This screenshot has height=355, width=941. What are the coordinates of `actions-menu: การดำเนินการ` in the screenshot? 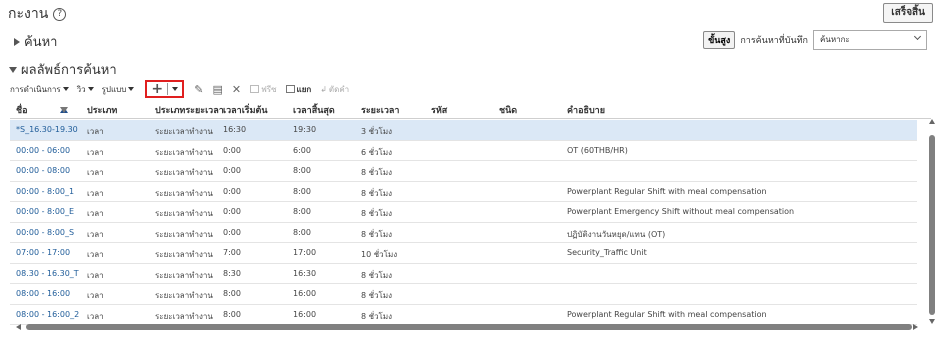 It's located at (39, 89).